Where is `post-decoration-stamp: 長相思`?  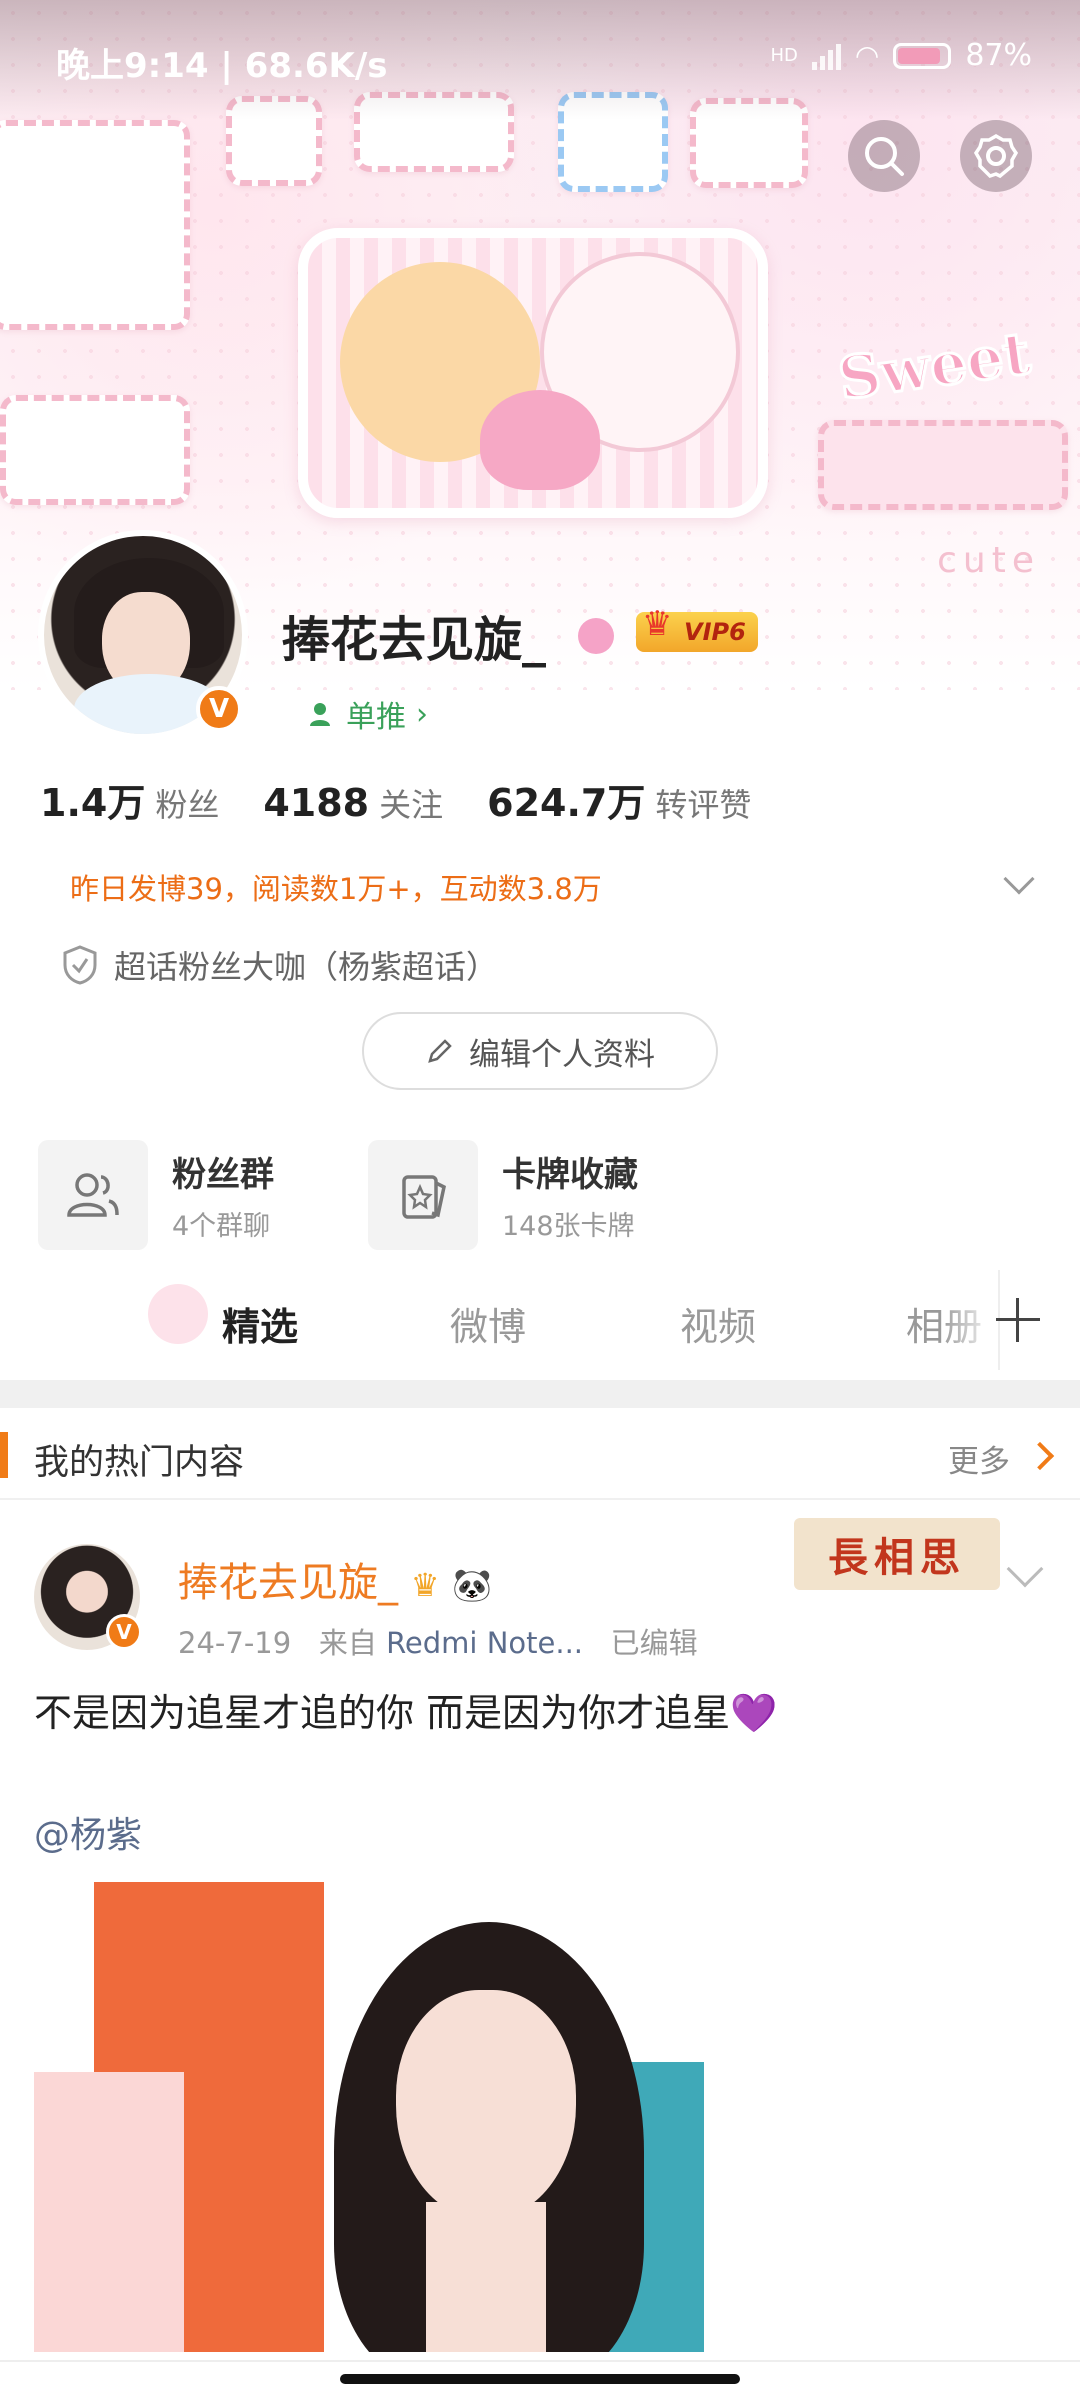
post-decoration-stamp: 長相思 is located at coordinates (897, 1554).